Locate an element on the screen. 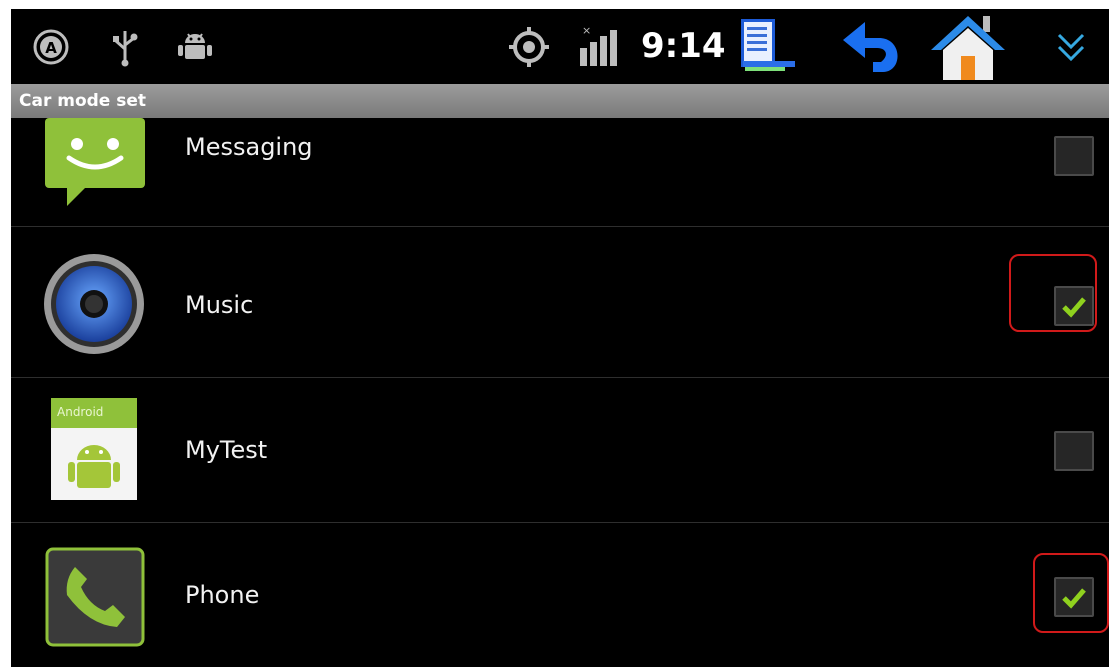 The height and width of the screenshot is (667, 1109). android-debug-icon is located at coordinates (195, 46).